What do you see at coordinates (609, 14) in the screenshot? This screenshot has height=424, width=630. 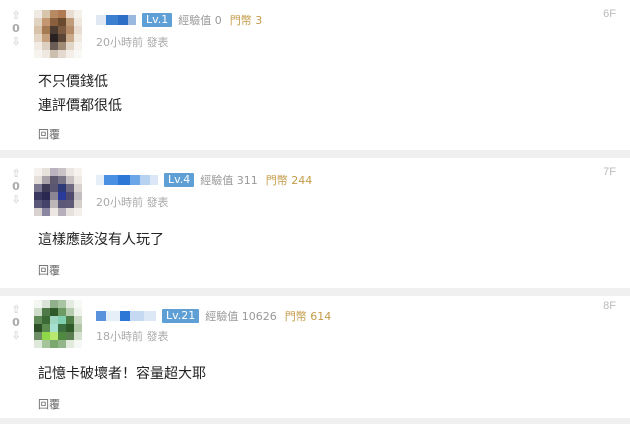 I see `floor-number: 6F` at bounding box center [609, 14].